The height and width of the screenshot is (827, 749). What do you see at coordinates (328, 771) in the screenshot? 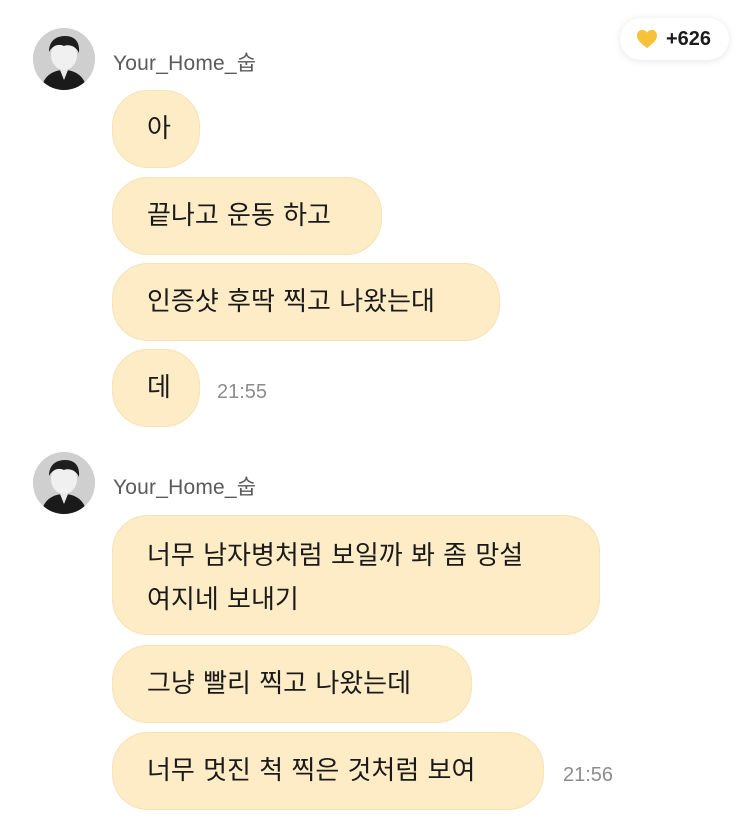
I see `message-bubble: 너무 멋진 척 찍은 것처럼 보여` at bounding box center [328, 771].